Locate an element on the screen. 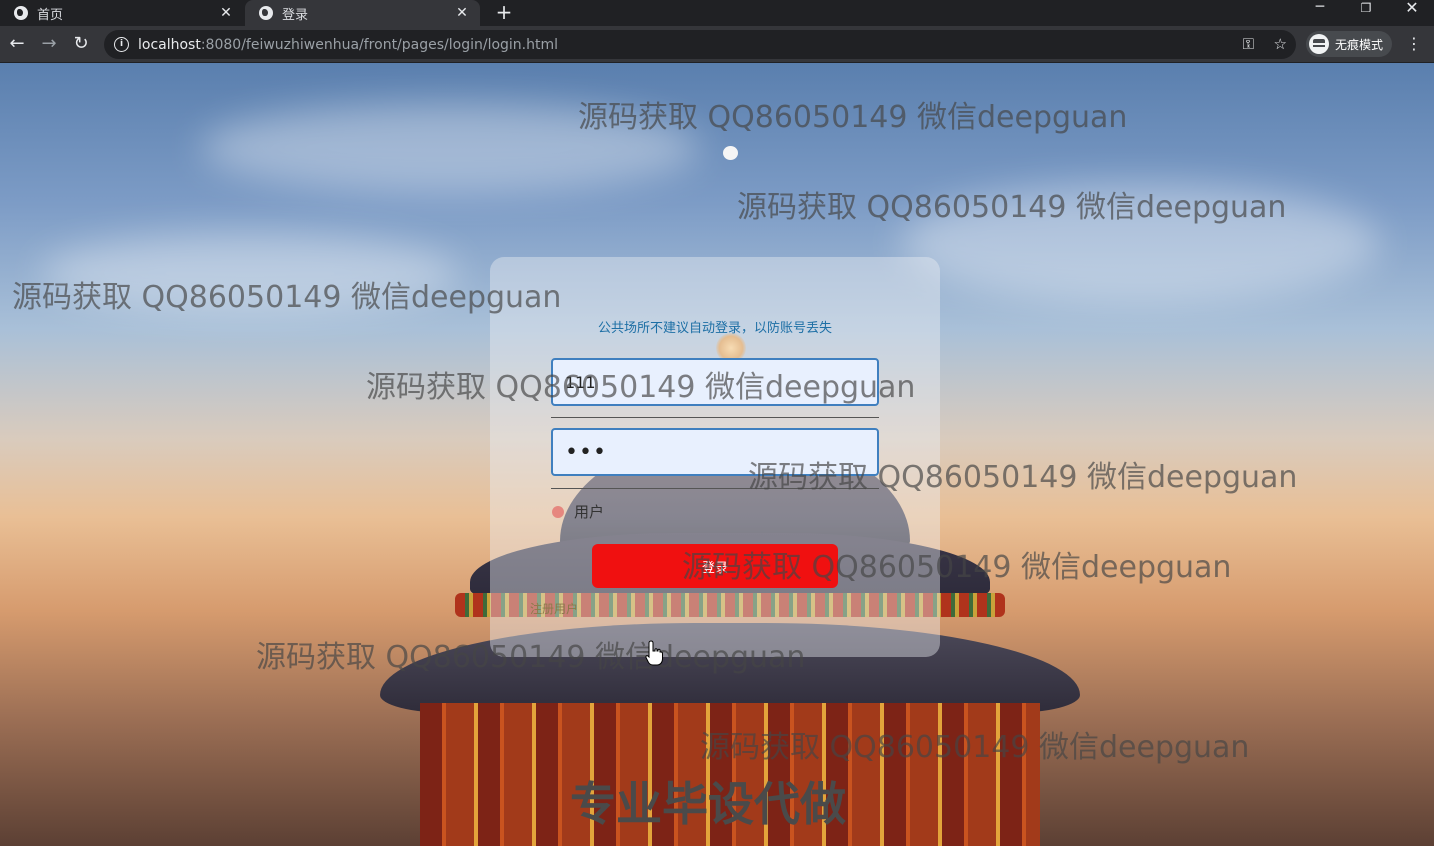 This screenshot has height=846, width=1434. forward-button: → is located at coordinates (49, 44).